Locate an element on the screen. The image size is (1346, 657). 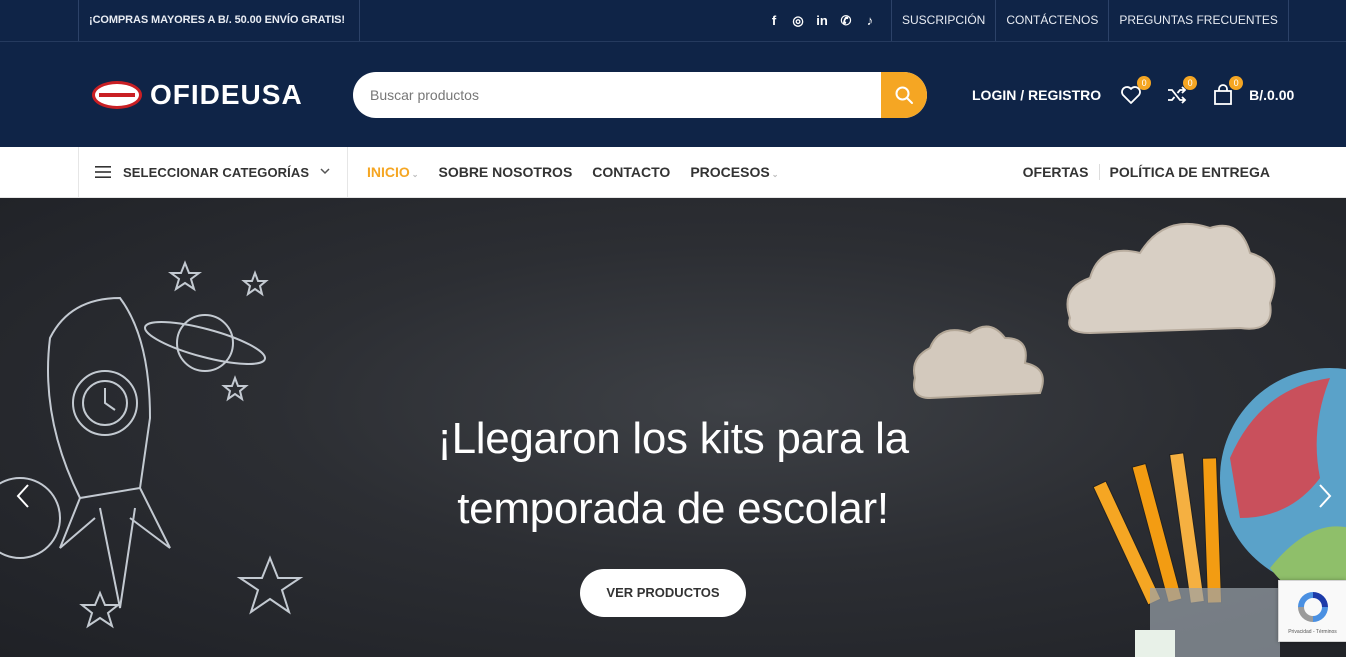
recaptcha-icon is located at coordinates (1313, 607).